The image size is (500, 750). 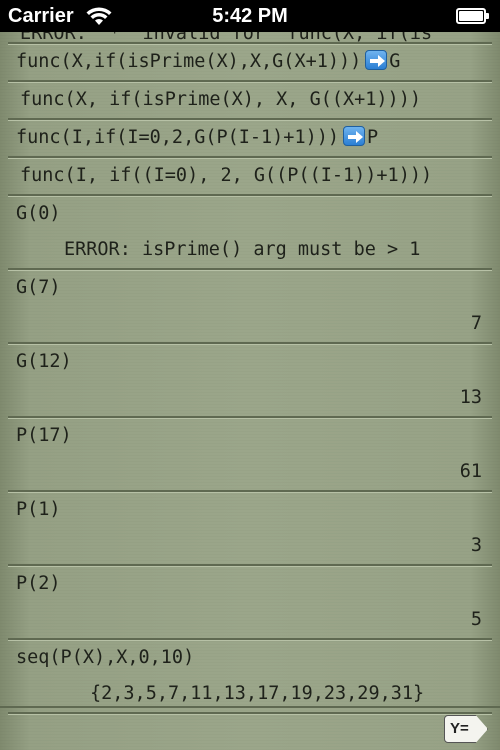 What do you see at coordinates (38, 213) in the screenshot?
I see `entry-input: G(0)` at bounding box center [38, 213].